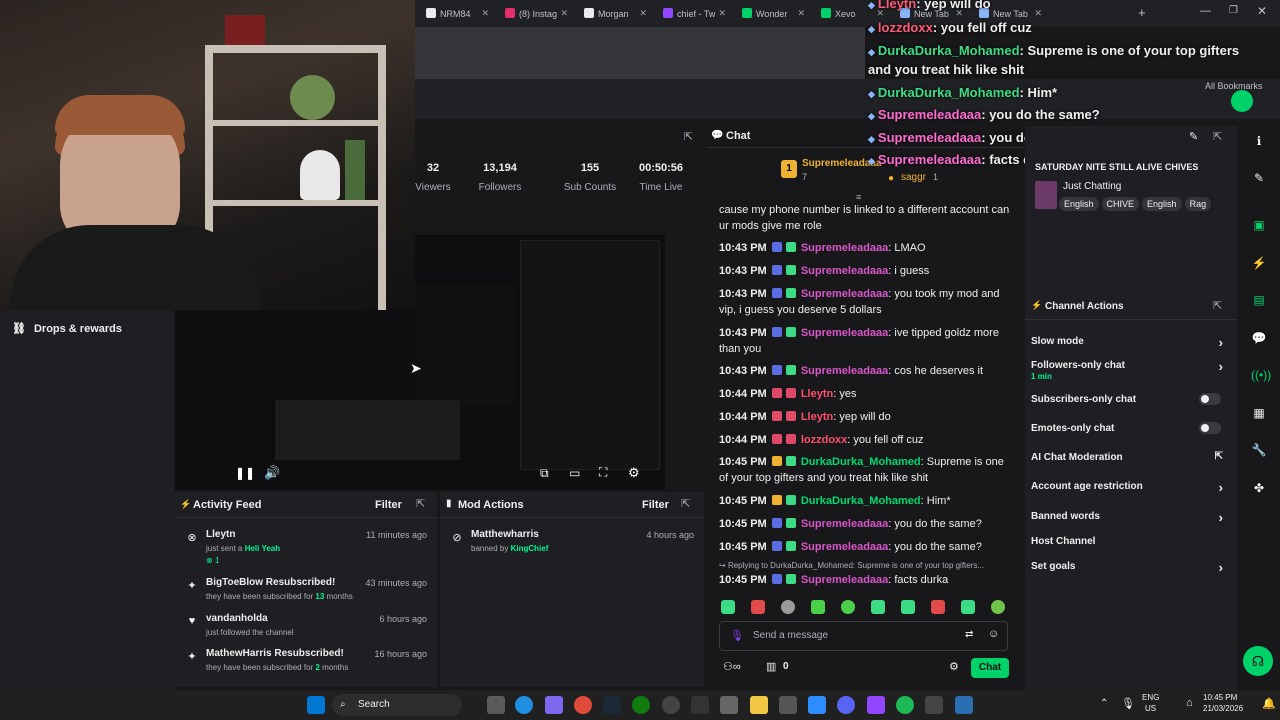 This screenshot has width=1280, height=720. What do you see at coordinates (732, 666) in the screenshot?
I see `people-icon: ⚇∞` at bounding box center [732, 666].